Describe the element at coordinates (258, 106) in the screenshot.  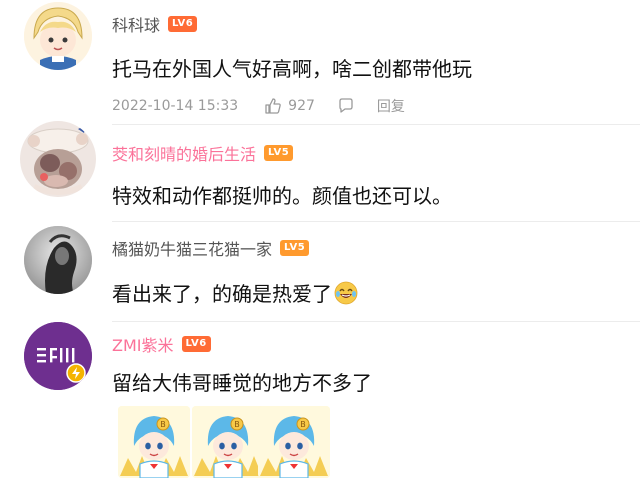
I see `comment-meta: 2022-10-14 15:33 927 回复` at that location.